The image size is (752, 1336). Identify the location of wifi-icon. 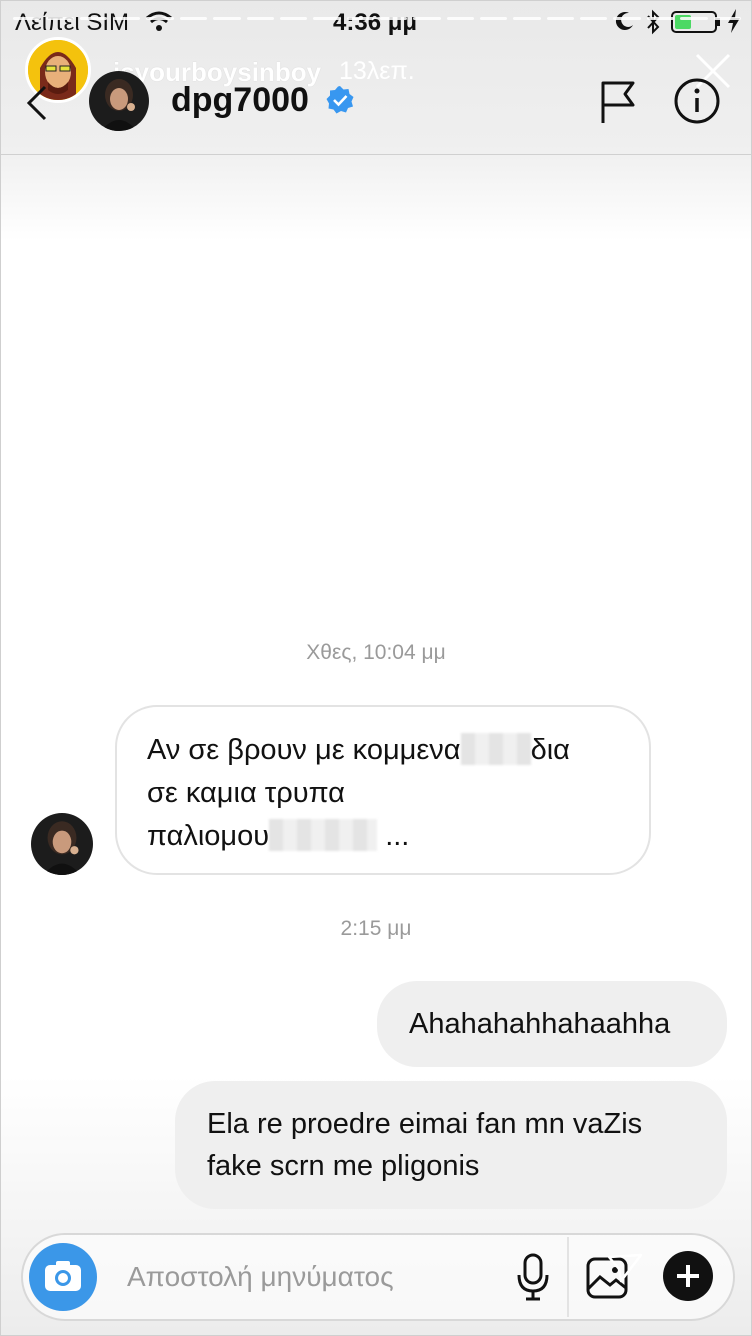
(159, 21).